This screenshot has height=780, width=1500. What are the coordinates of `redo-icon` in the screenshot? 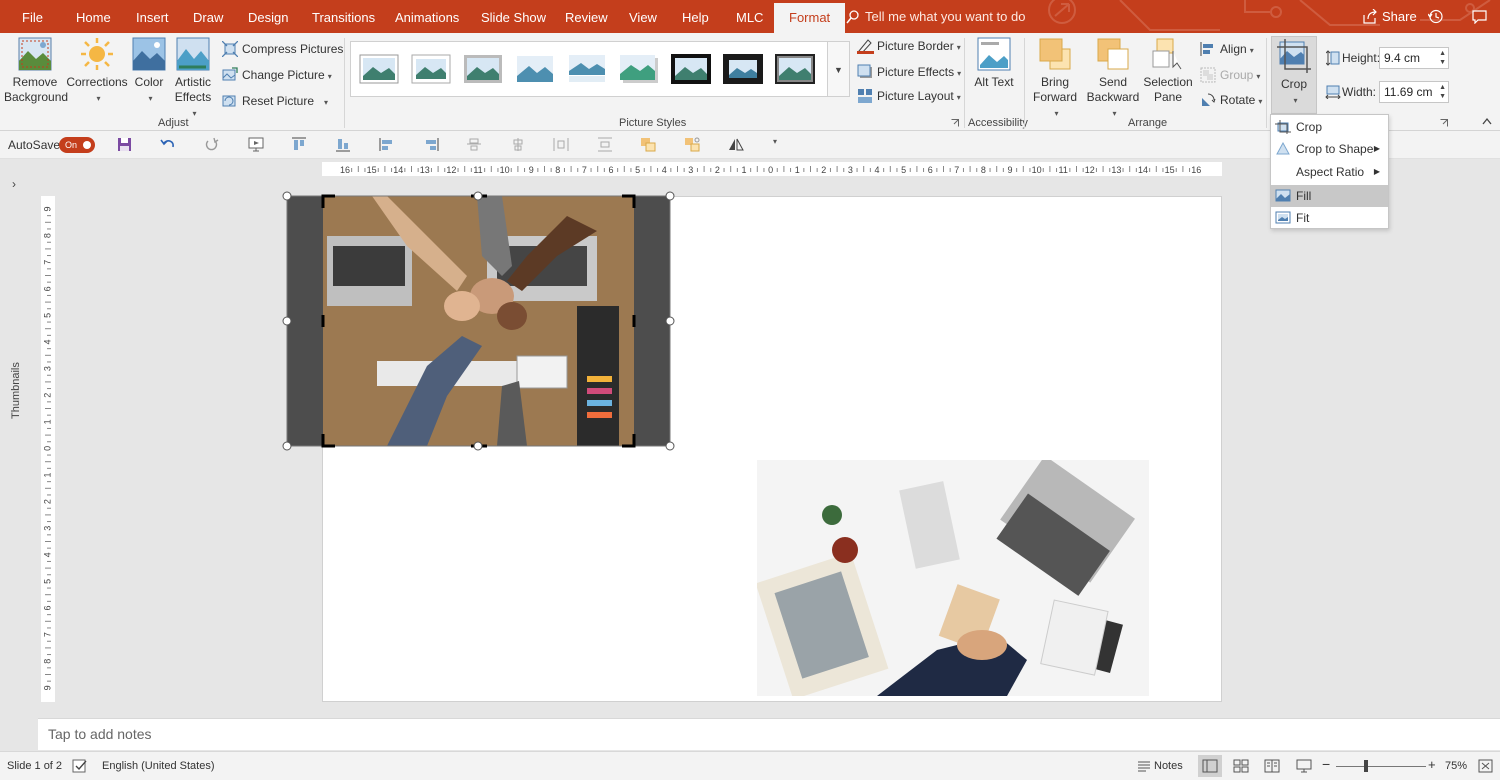 It's located at (211, 144).